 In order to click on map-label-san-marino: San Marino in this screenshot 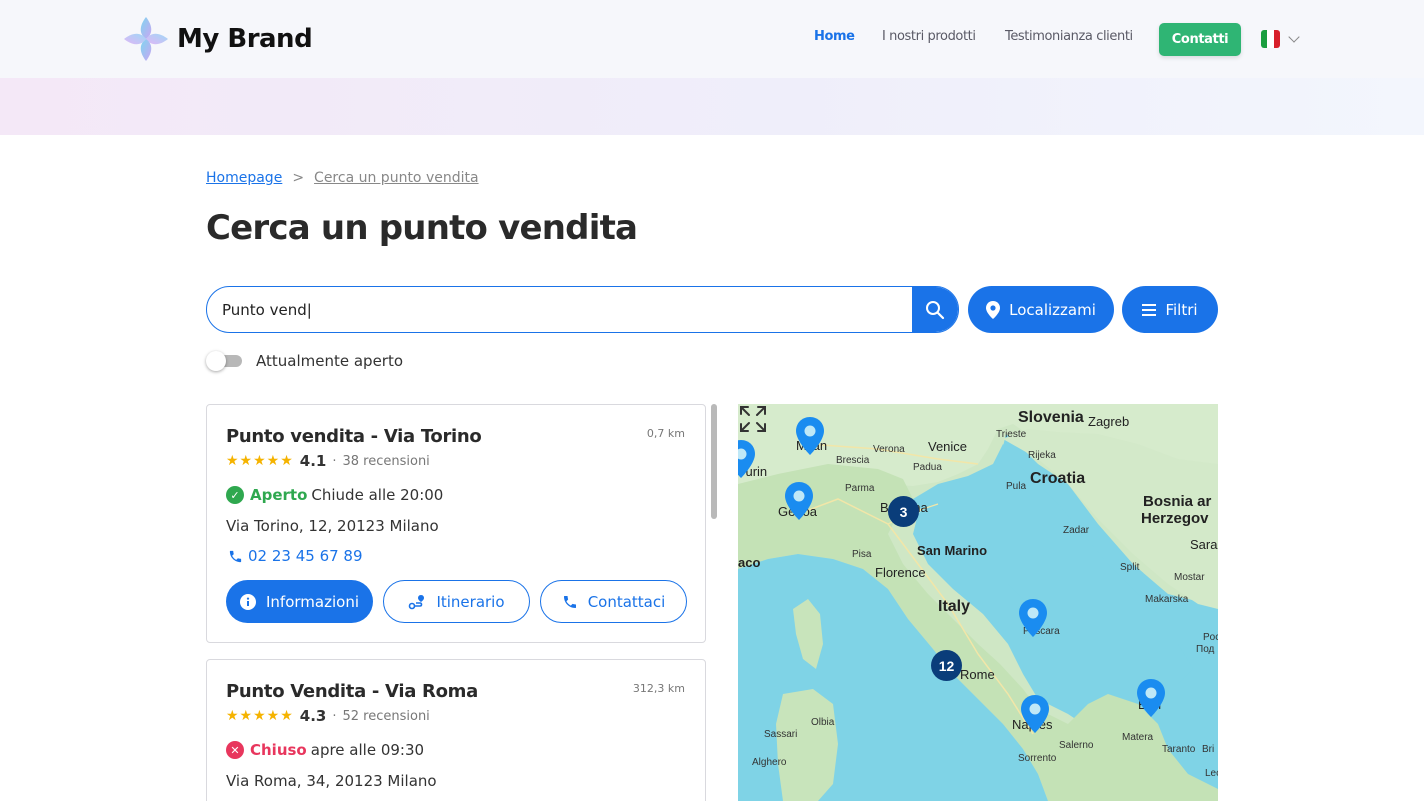, I will do `click(952, 550)`.